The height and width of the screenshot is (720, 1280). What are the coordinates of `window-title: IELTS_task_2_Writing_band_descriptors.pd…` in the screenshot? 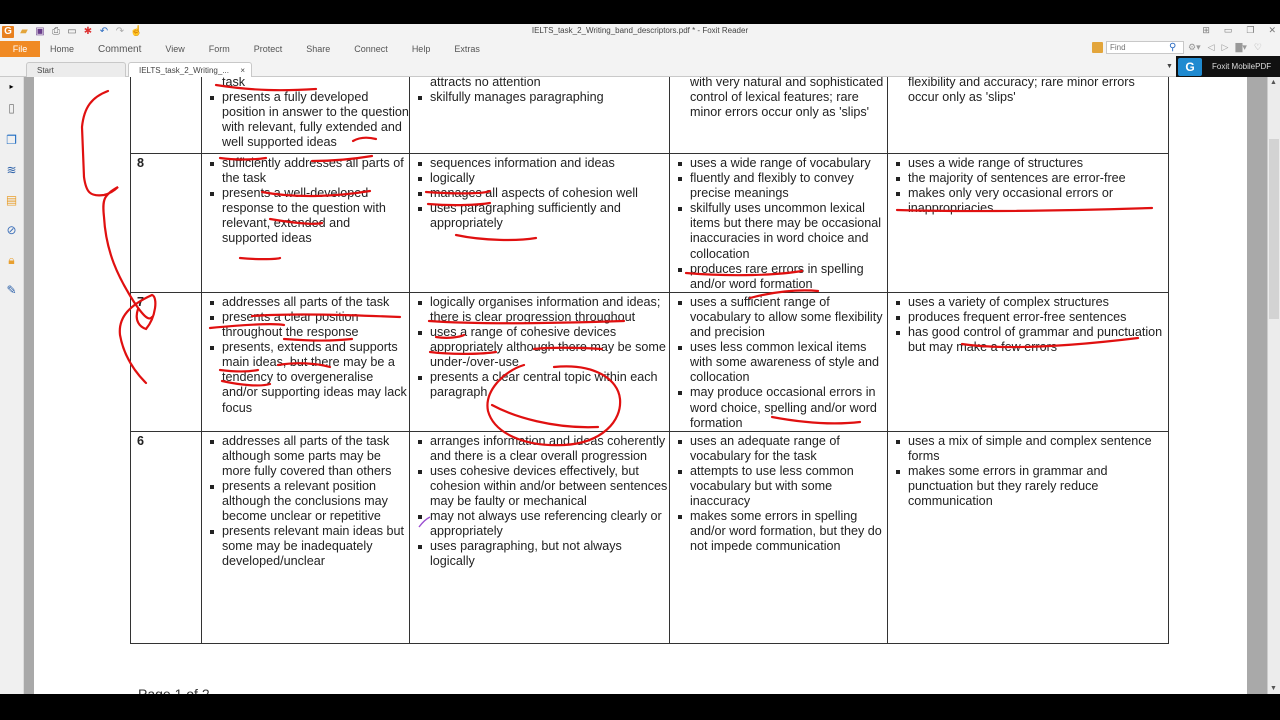 It's located at (640, 30).